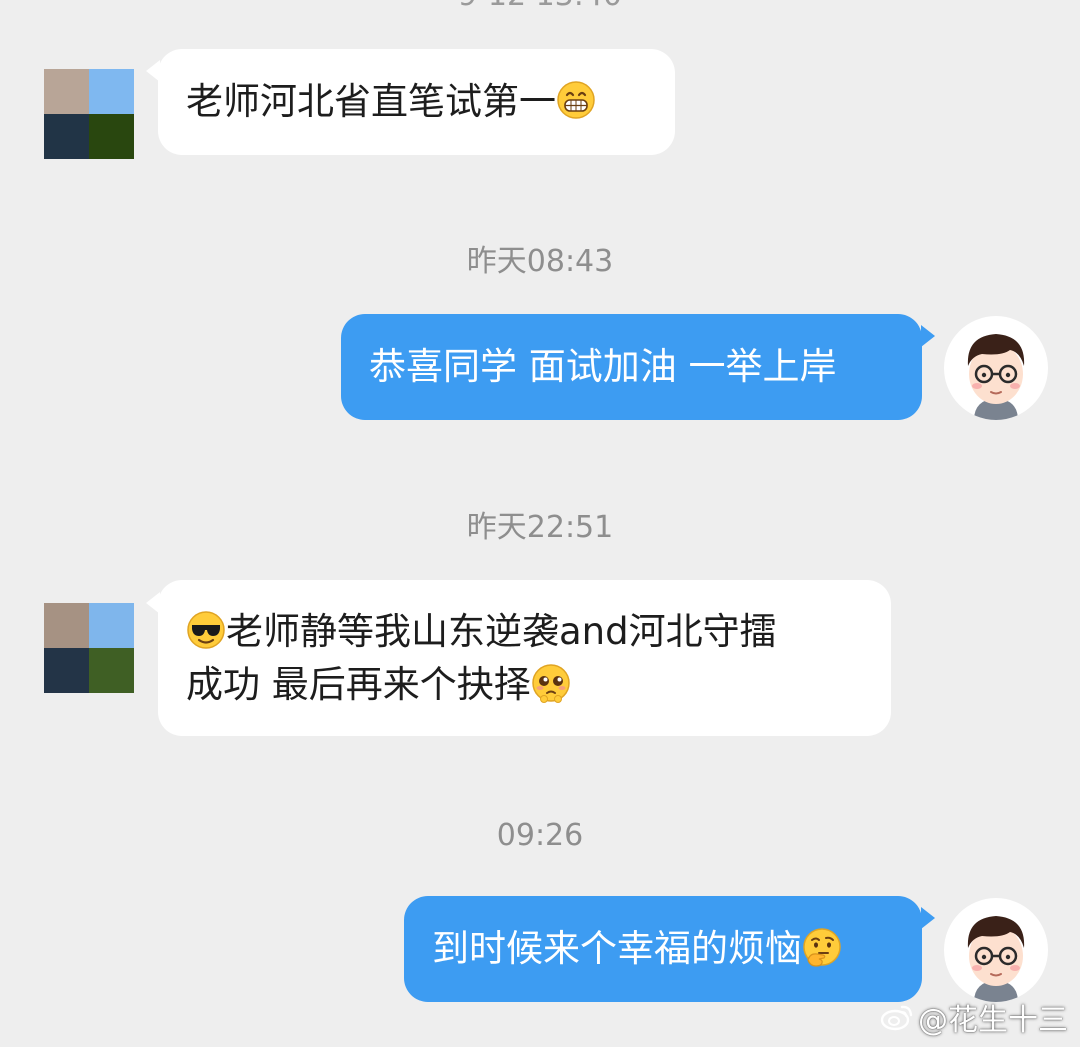  Describe the element at coordinates (551, 683) in the screenshot. I see `pleading-face-emoji` at that location.